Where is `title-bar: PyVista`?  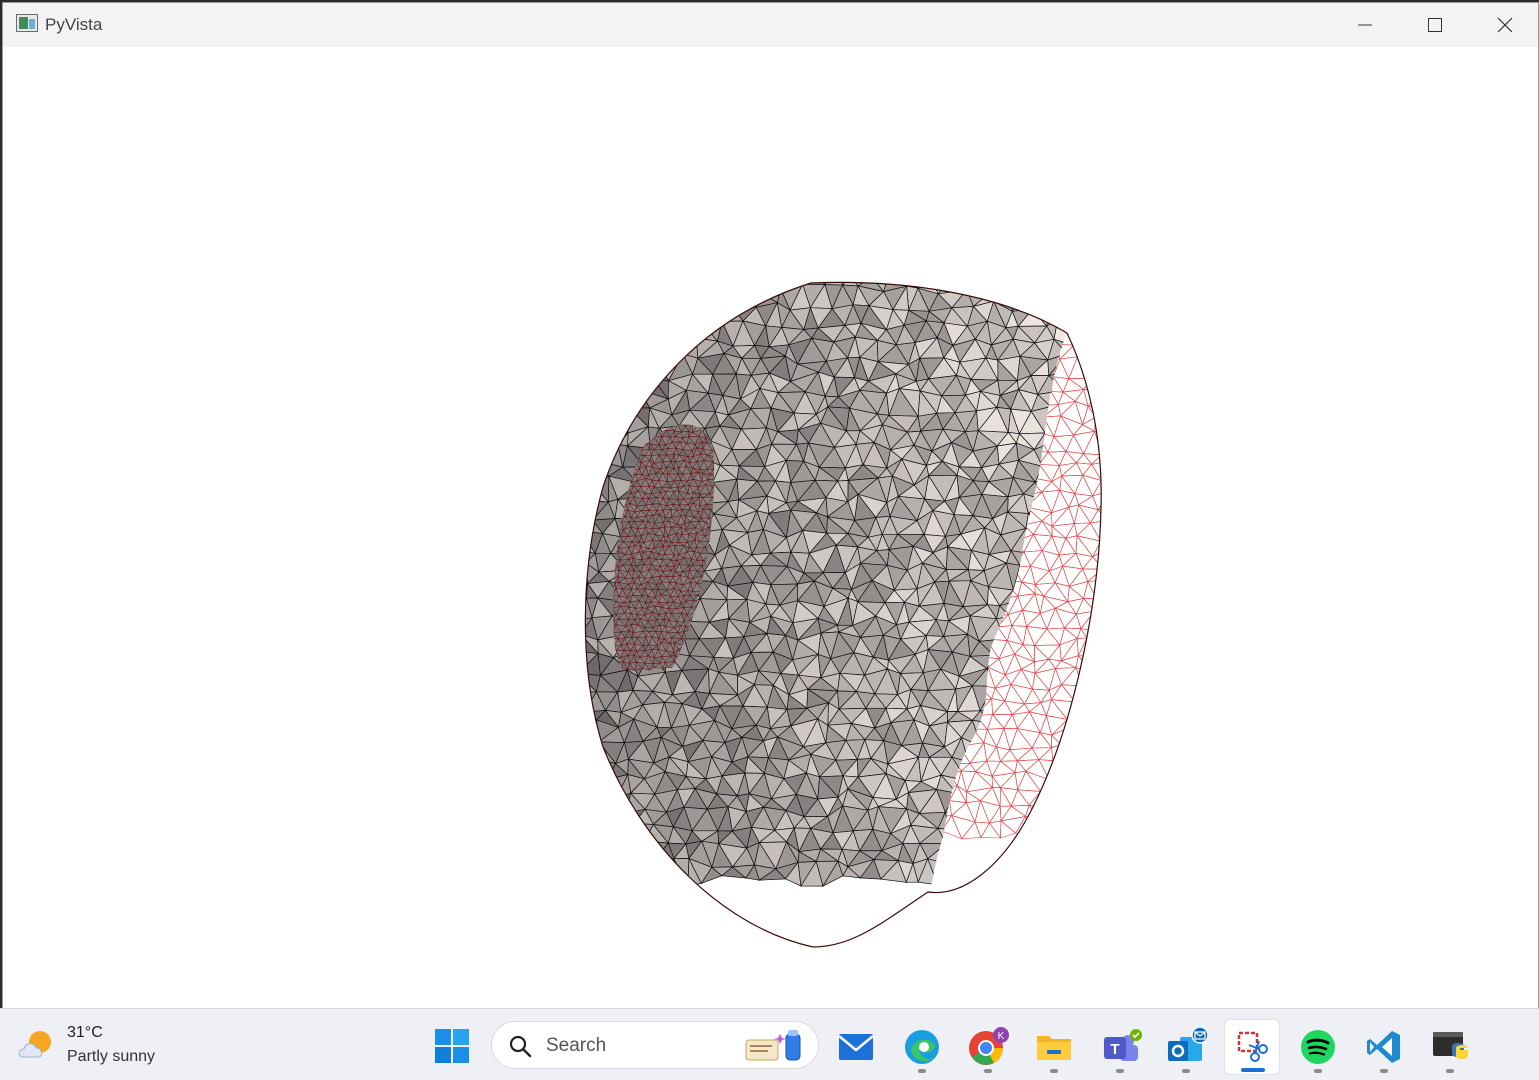
title-bar: PyVista is located at coordinates (770, 25).